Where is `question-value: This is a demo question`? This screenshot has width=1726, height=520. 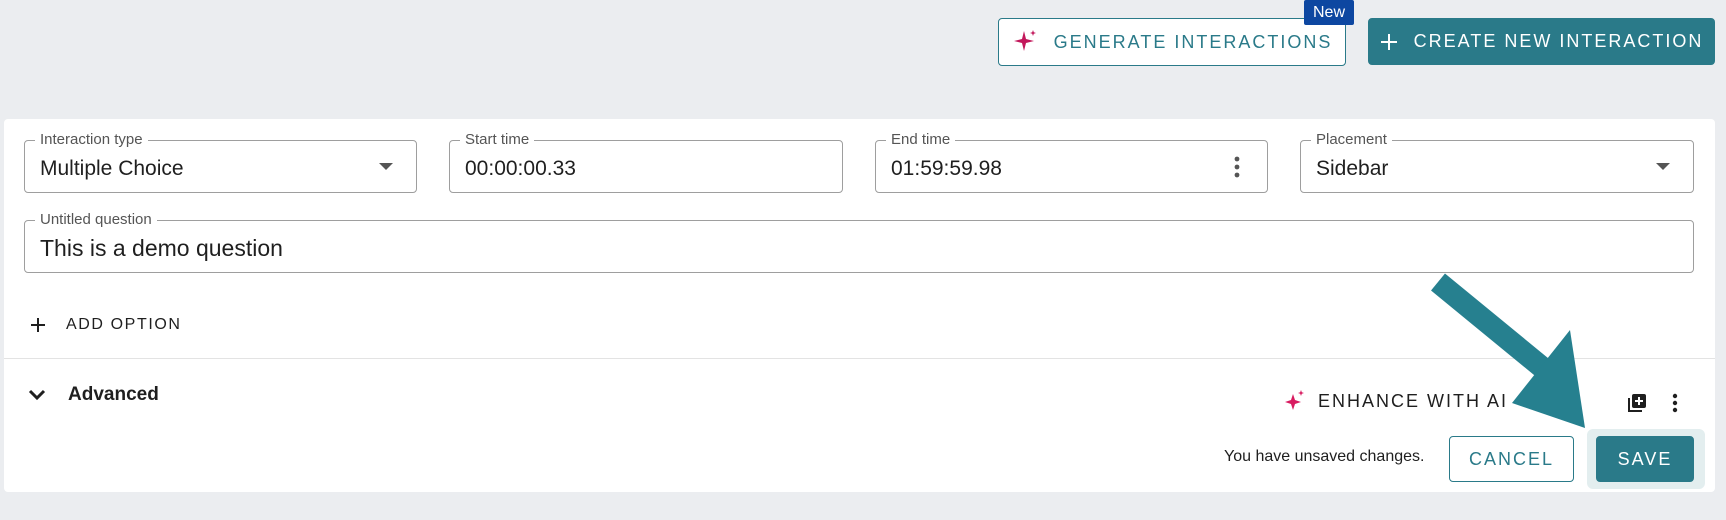 question-value: This is a demo question is located at coordinates (161, 248).